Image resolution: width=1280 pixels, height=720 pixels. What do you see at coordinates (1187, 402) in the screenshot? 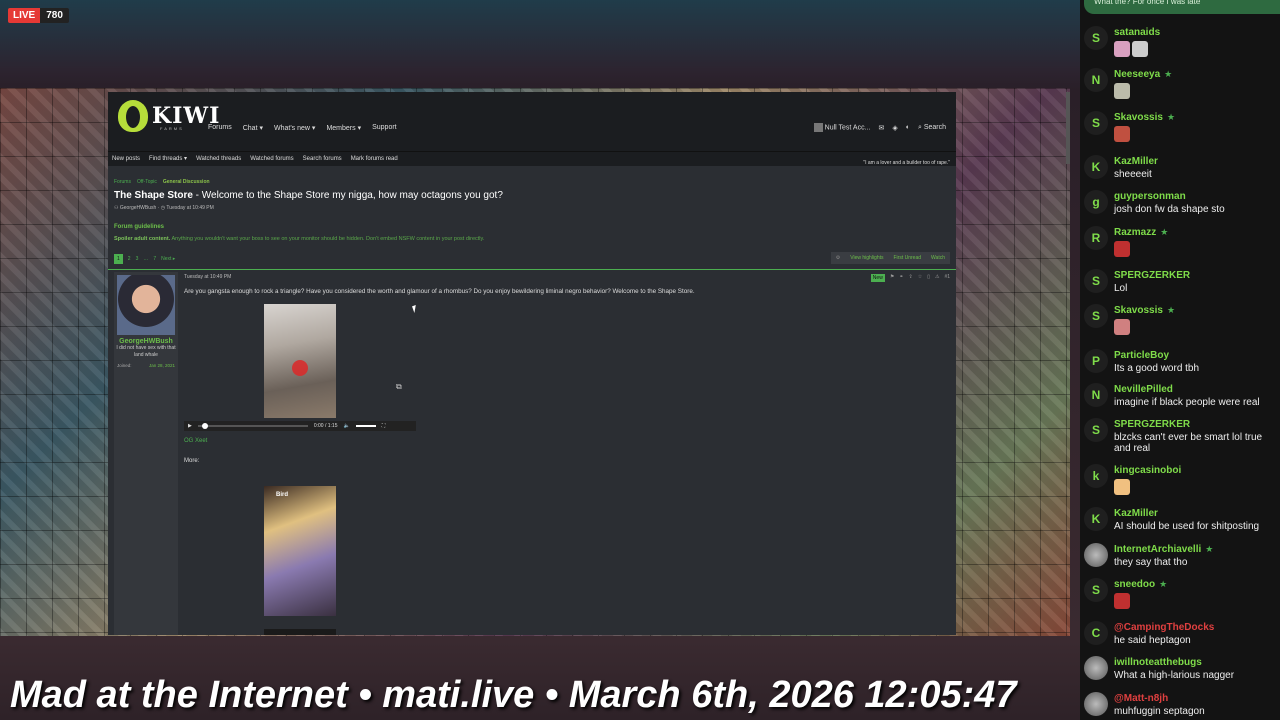
I see `chat-text: imagine if black people were real` at bounding box center [1187, 402].